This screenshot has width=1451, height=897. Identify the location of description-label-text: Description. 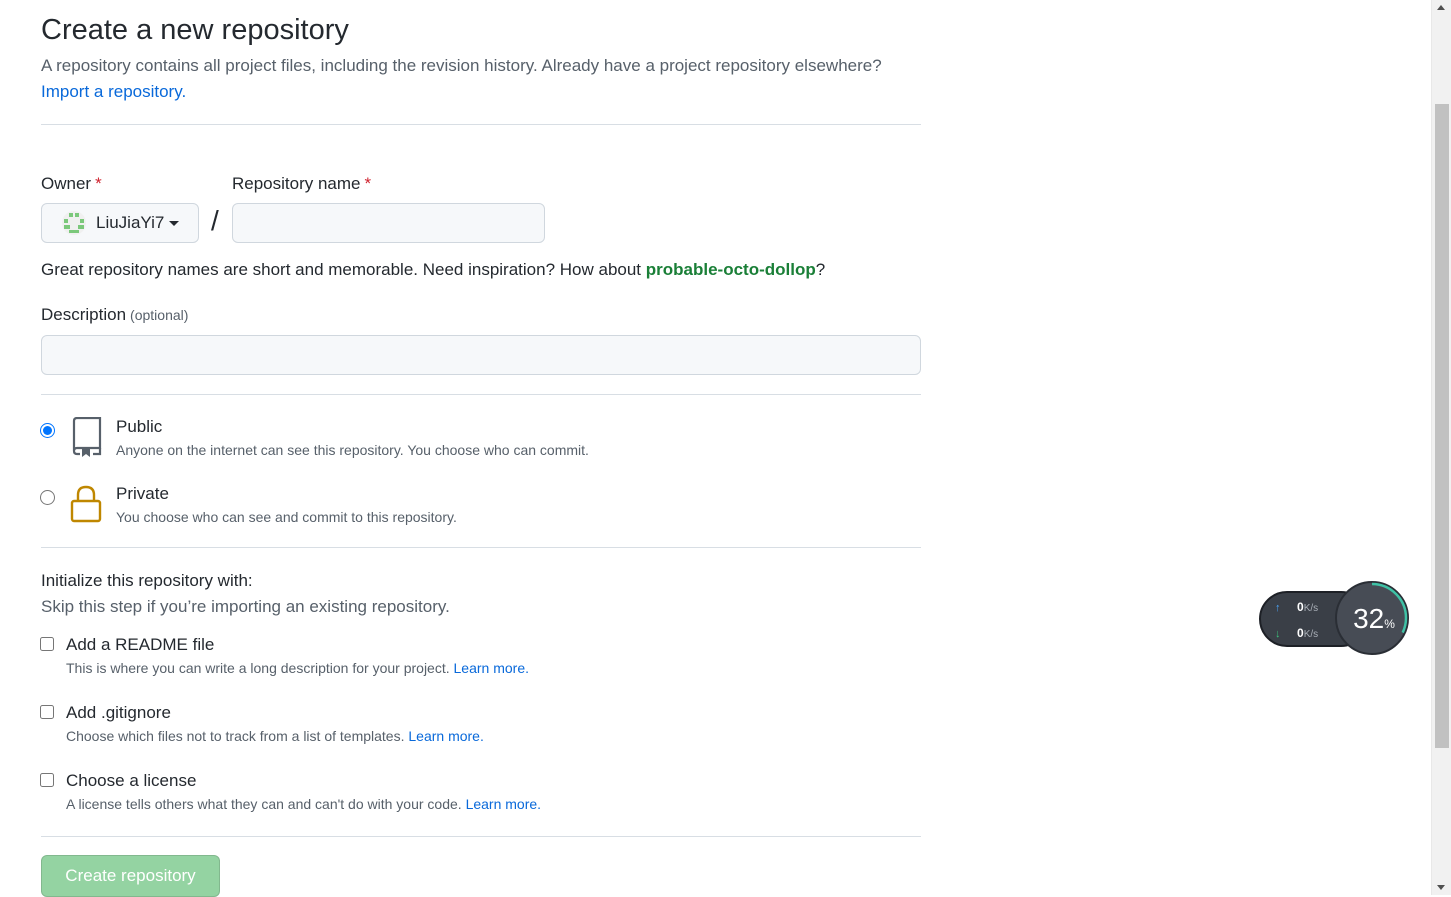
(84, 314).